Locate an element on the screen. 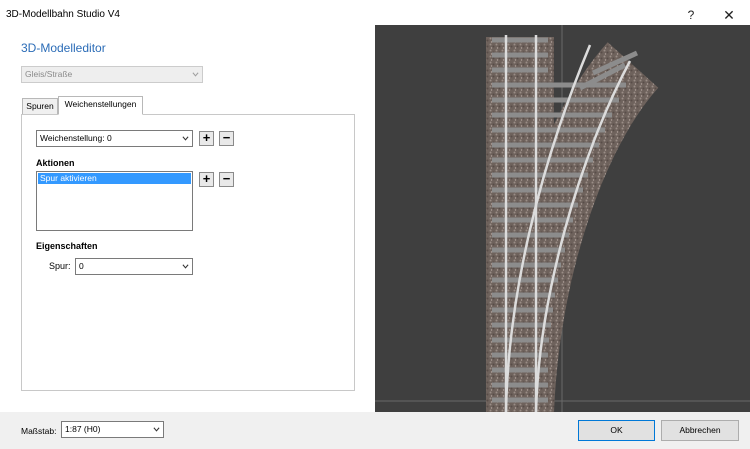 The image size is (750, 449). list-item: Spur aktivieren is located at coordinates (114, 178).